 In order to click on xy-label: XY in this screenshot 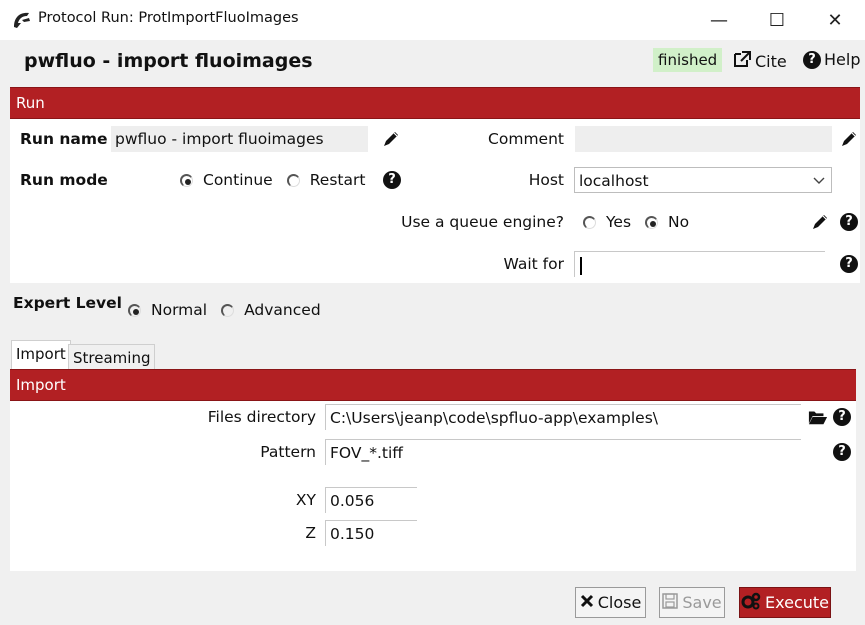, I will do `click(305, 500)`.